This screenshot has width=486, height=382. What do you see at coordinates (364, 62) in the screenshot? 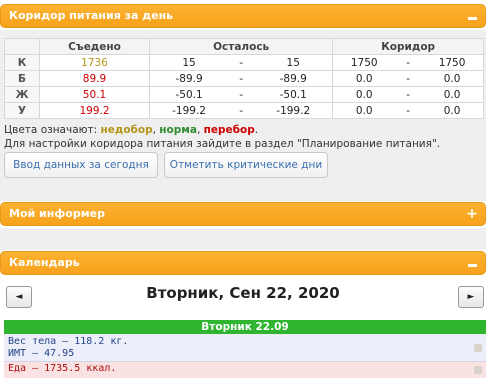
I see `corridor-from: 1750` at bounding box center [364, 62].